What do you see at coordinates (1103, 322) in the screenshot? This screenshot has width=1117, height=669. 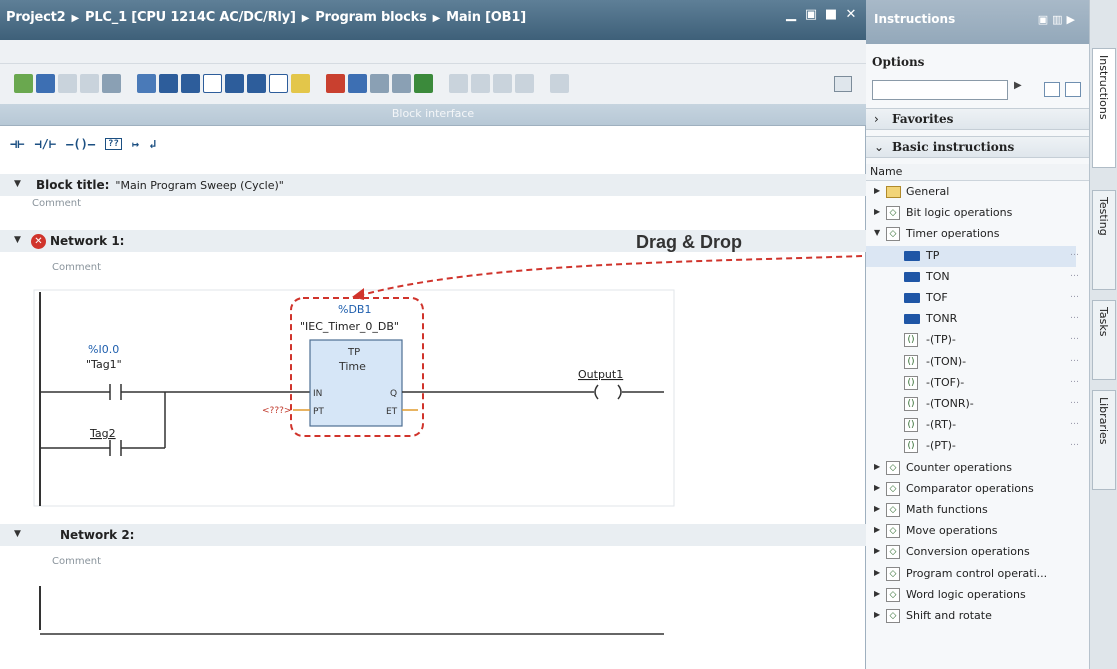 I see `tab-tasks-label: Tasks` at bounding box center [1103, 322].